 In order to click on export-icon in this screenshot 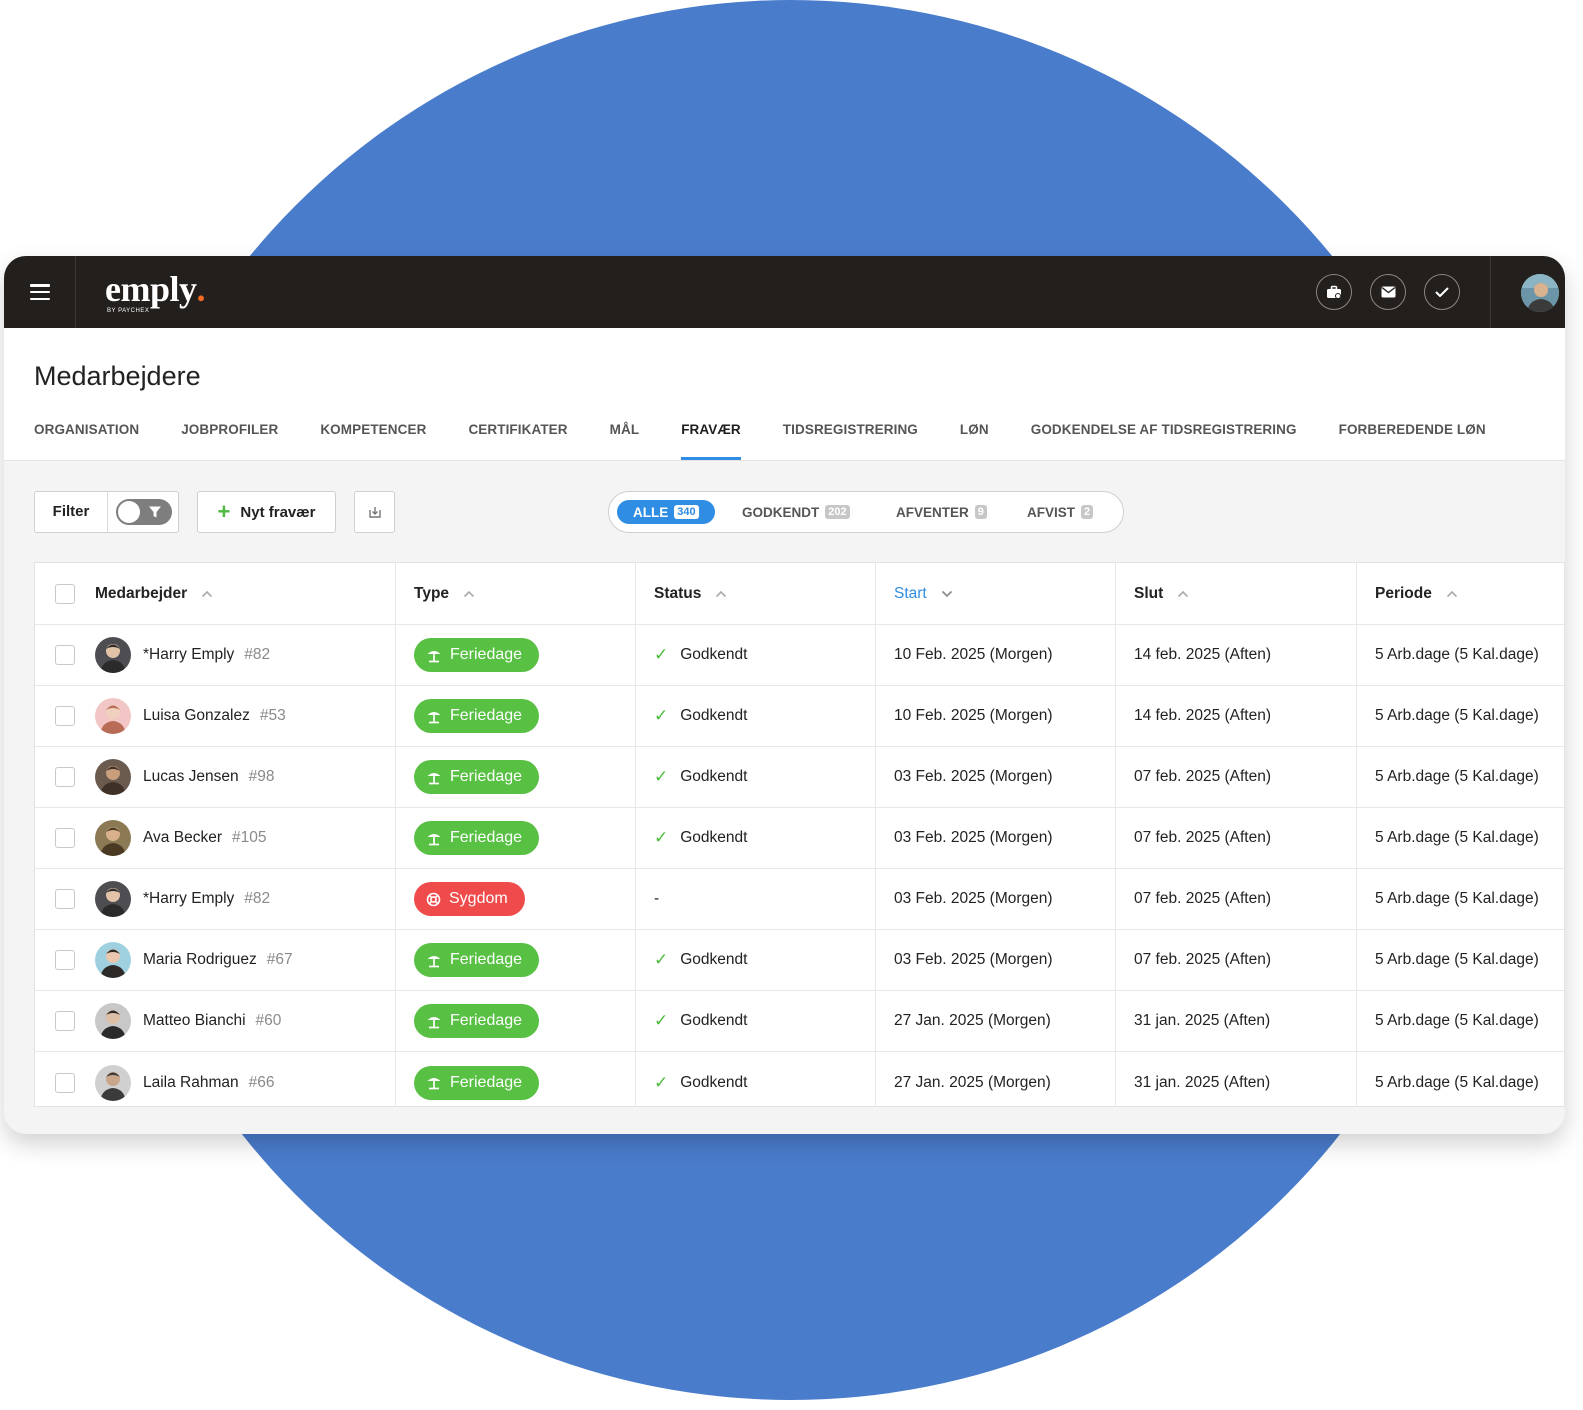, I will do `click(374, 512)`.